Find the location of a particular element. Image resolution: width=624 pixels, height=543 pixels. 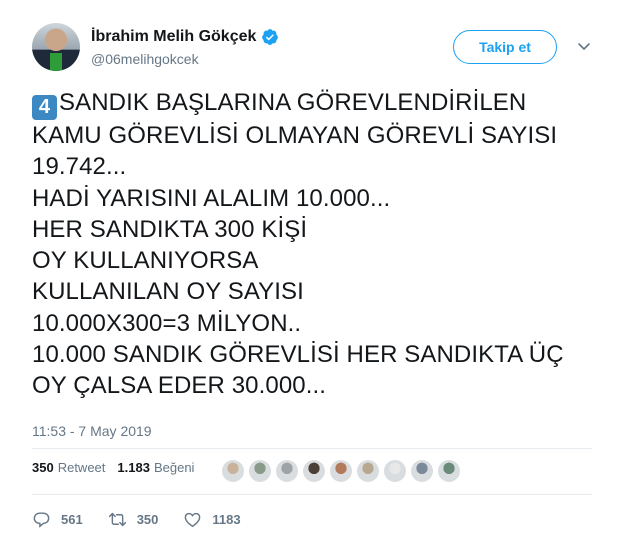

likes-stat: 1.183 Beğeni is located at coordinates (155, 467).